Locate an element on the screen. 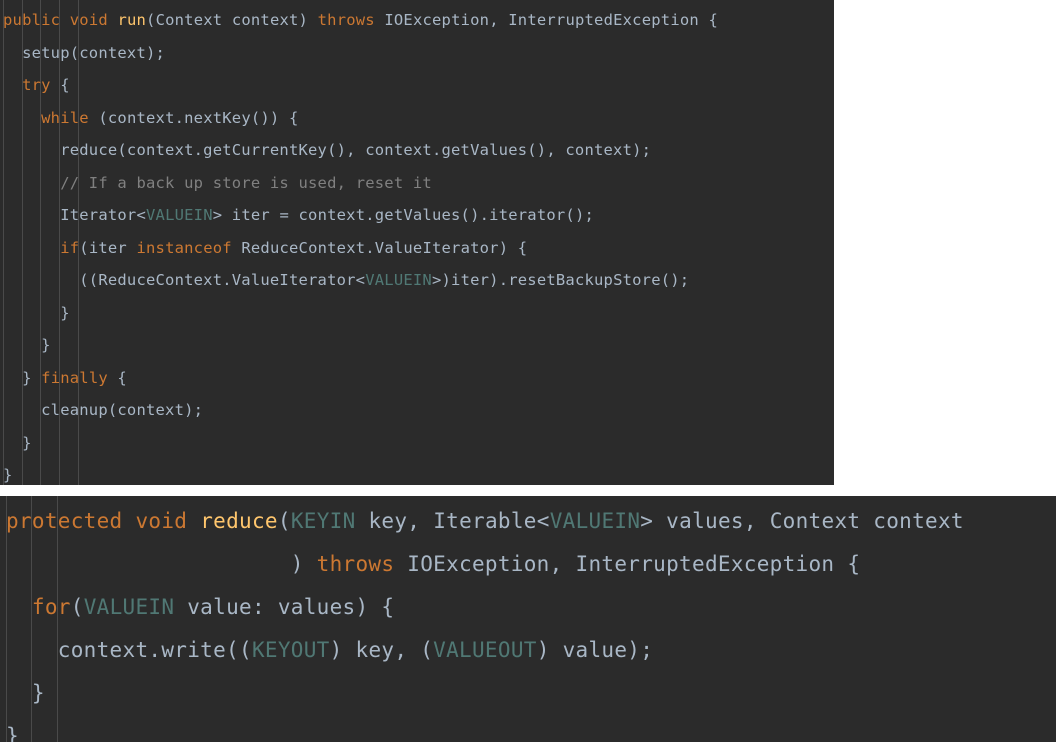  code-token-ident: (iter is located at coordinates (108, 247).